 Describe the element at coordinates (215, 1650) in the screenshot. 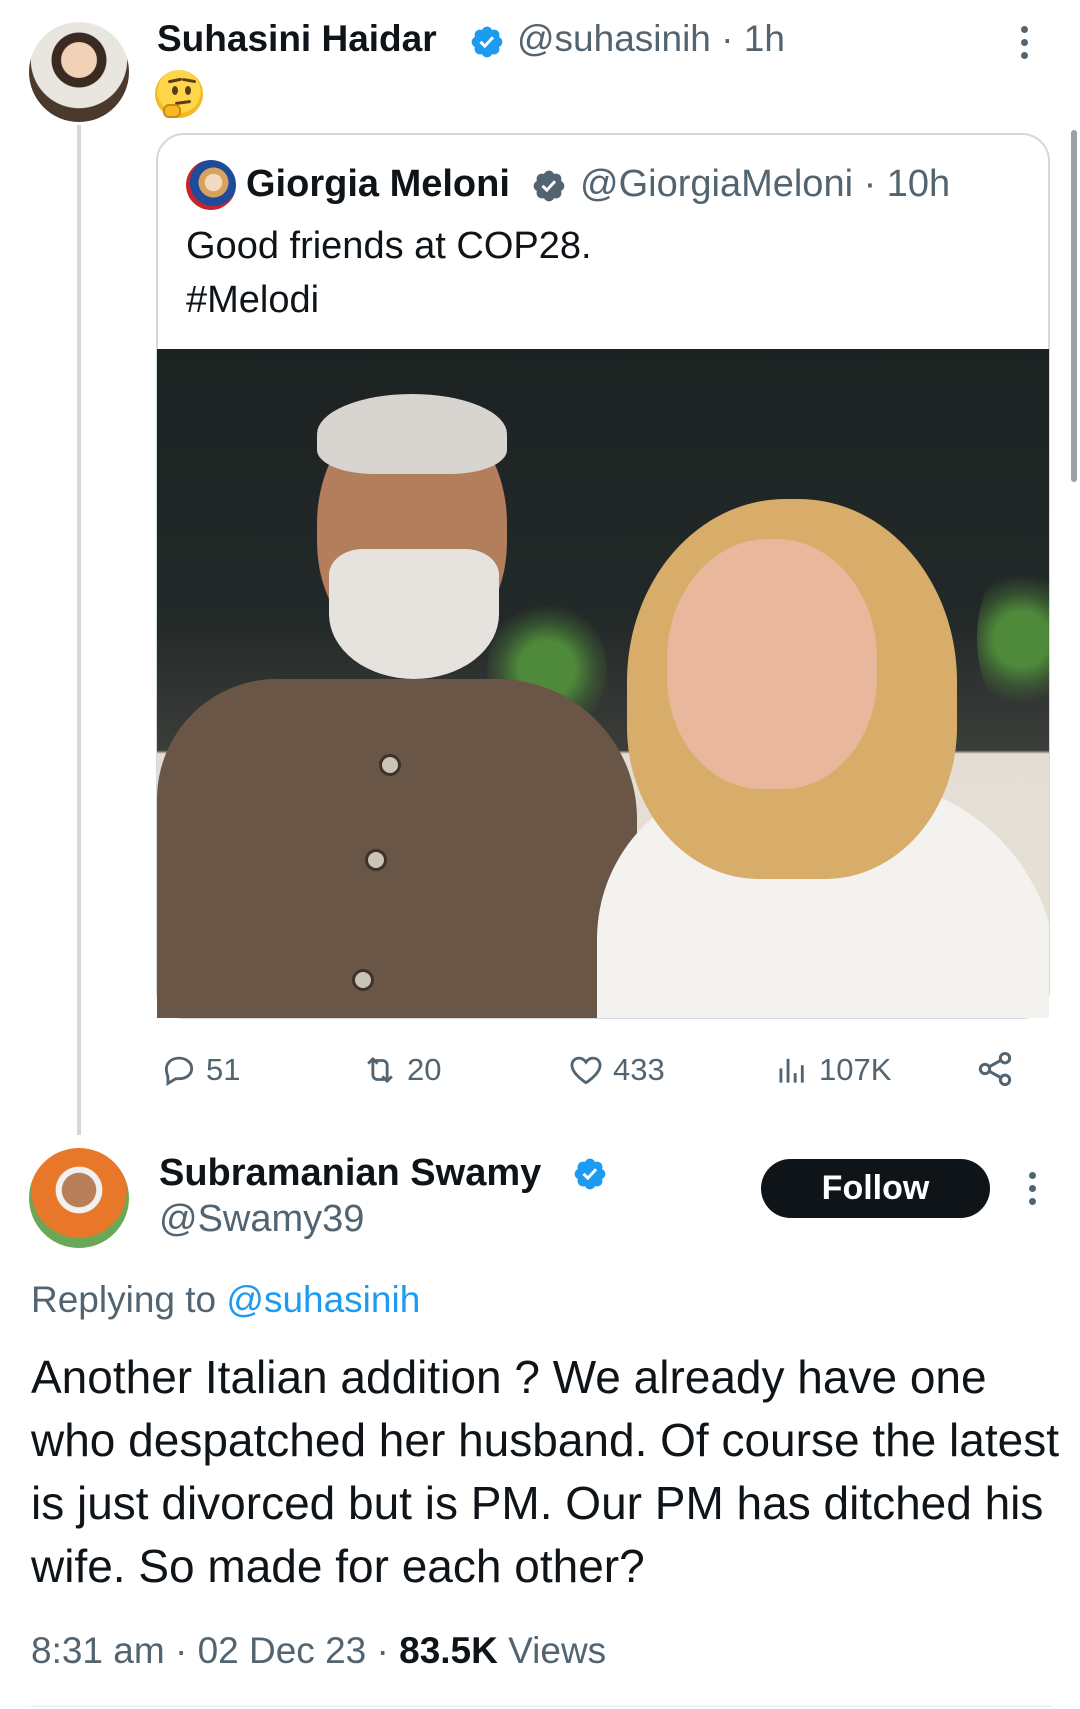

I see `timestamp: 8:31 am · 02 Dec 23 ·` at that location.